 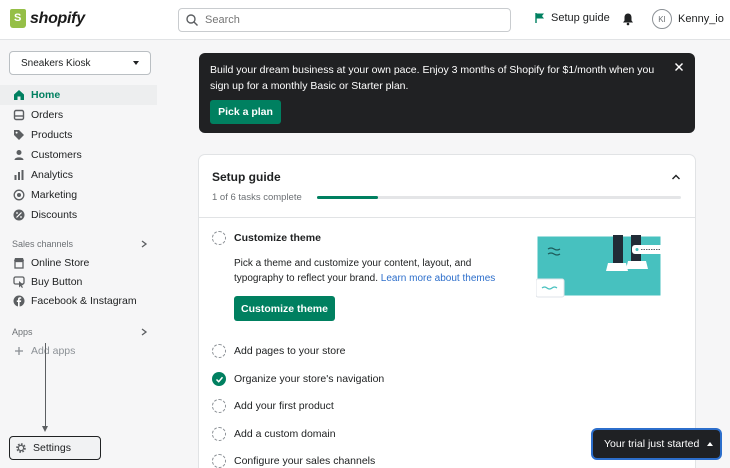 I want to click on sidebar-item-label: Home, so click(x=46, y=95).